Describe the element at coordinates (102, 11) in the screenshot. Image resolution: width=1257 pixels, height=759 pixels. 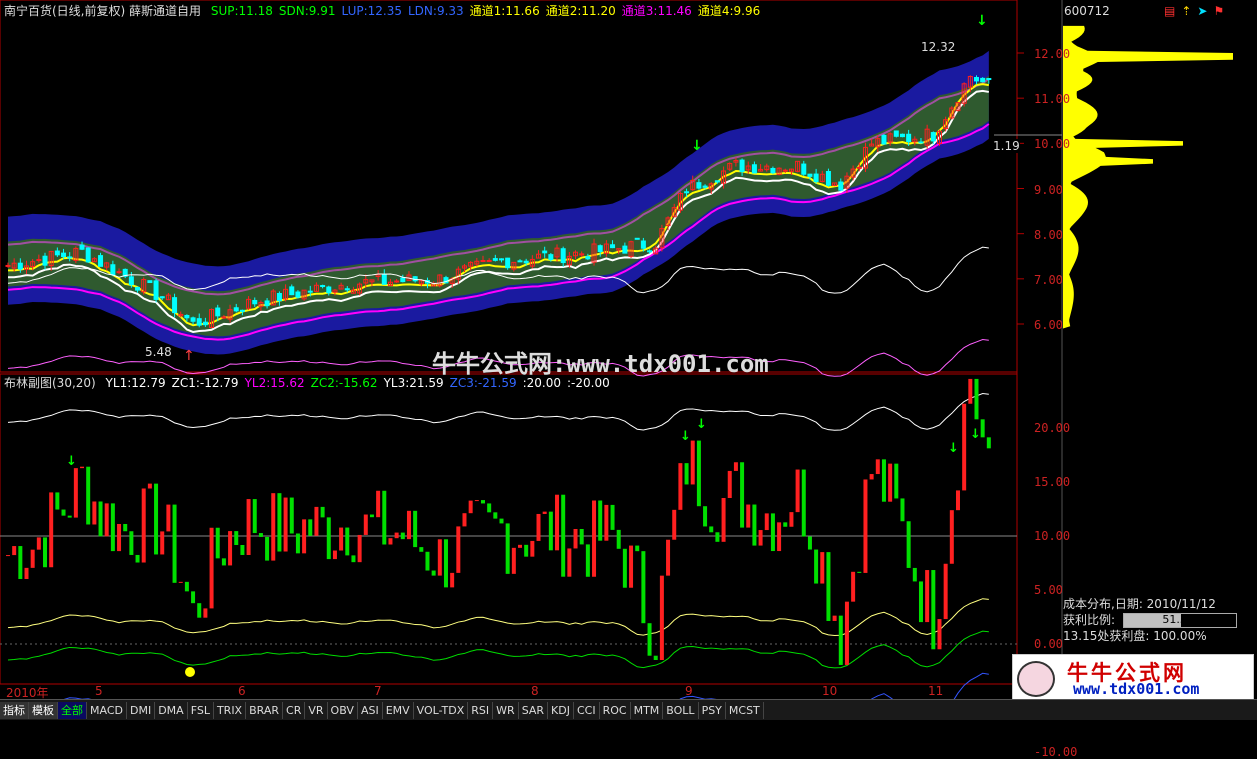
I see `main-chart-title: 南宁百货(日线,前复权) 薛斯通道自用` at that location.